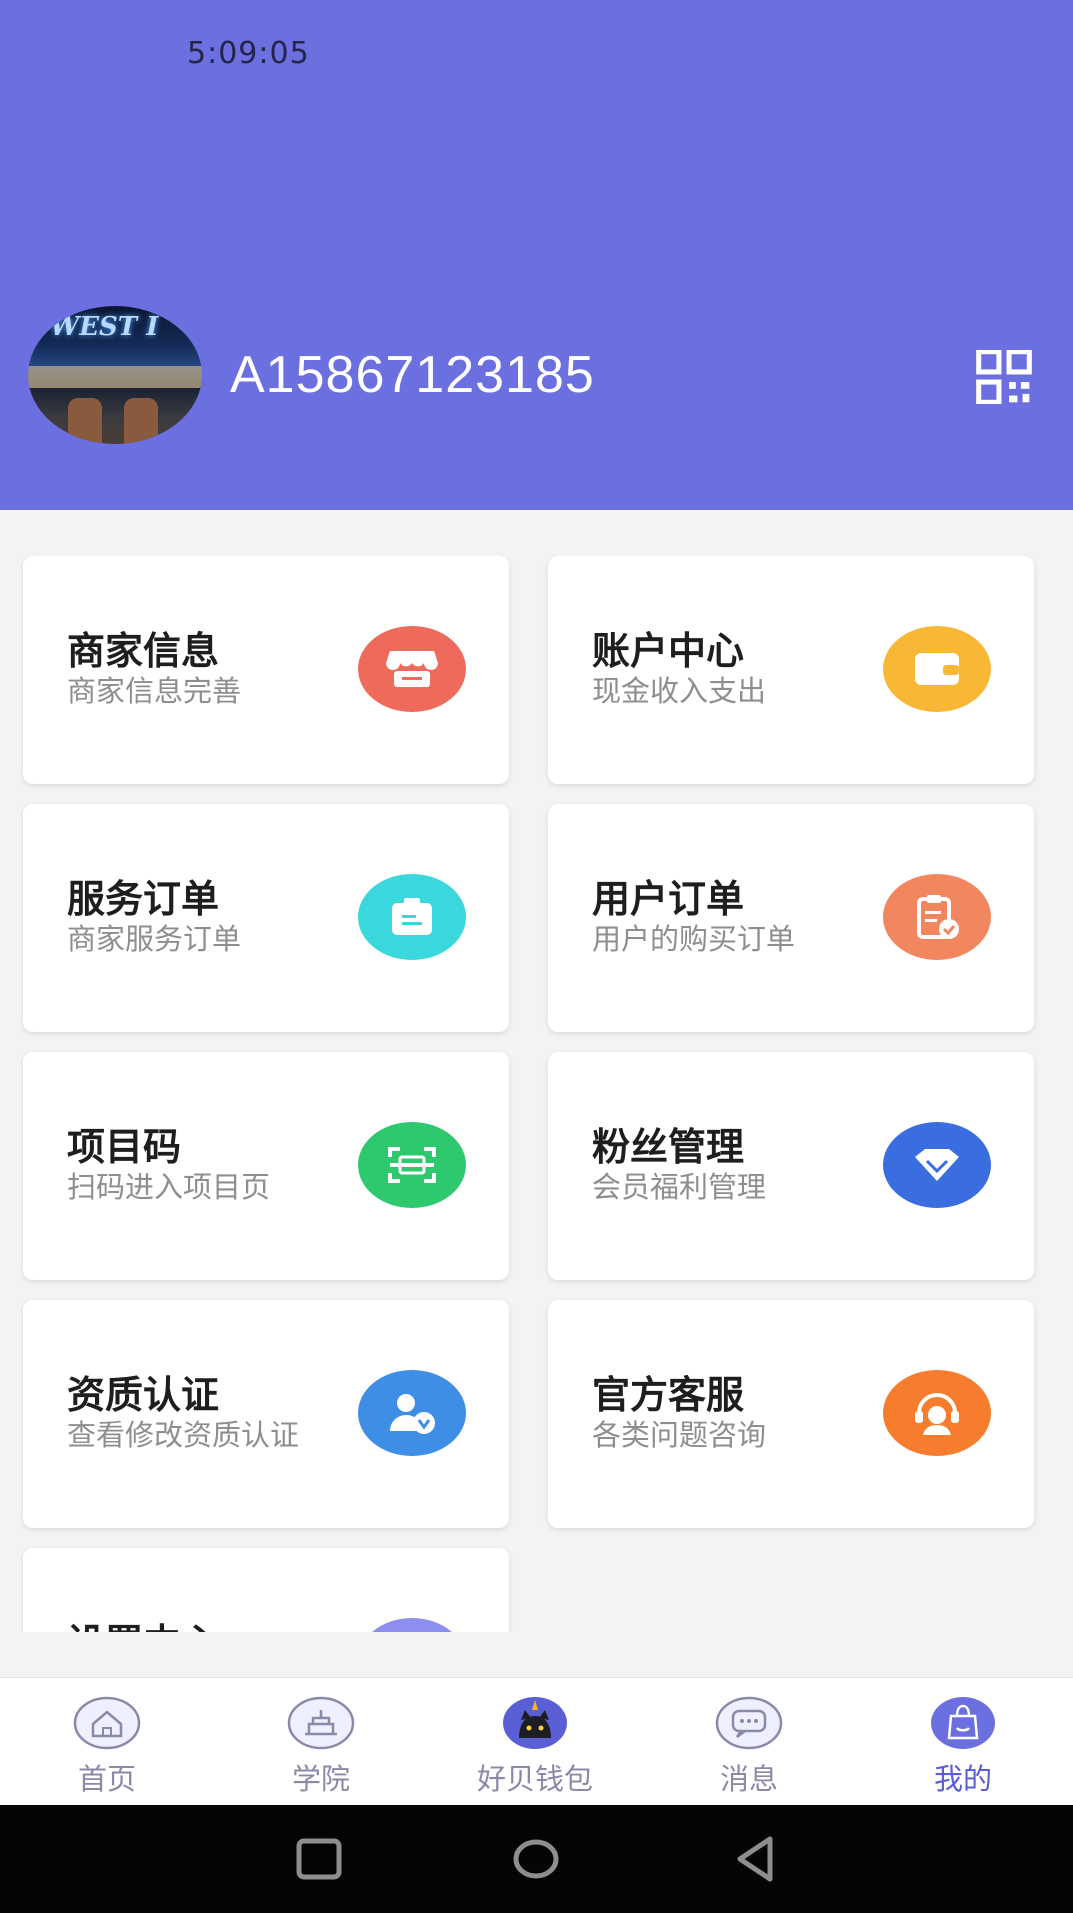  Describe the element at coordinates (937, 1413) in the screenshot. I see `headset-icon` at that location.